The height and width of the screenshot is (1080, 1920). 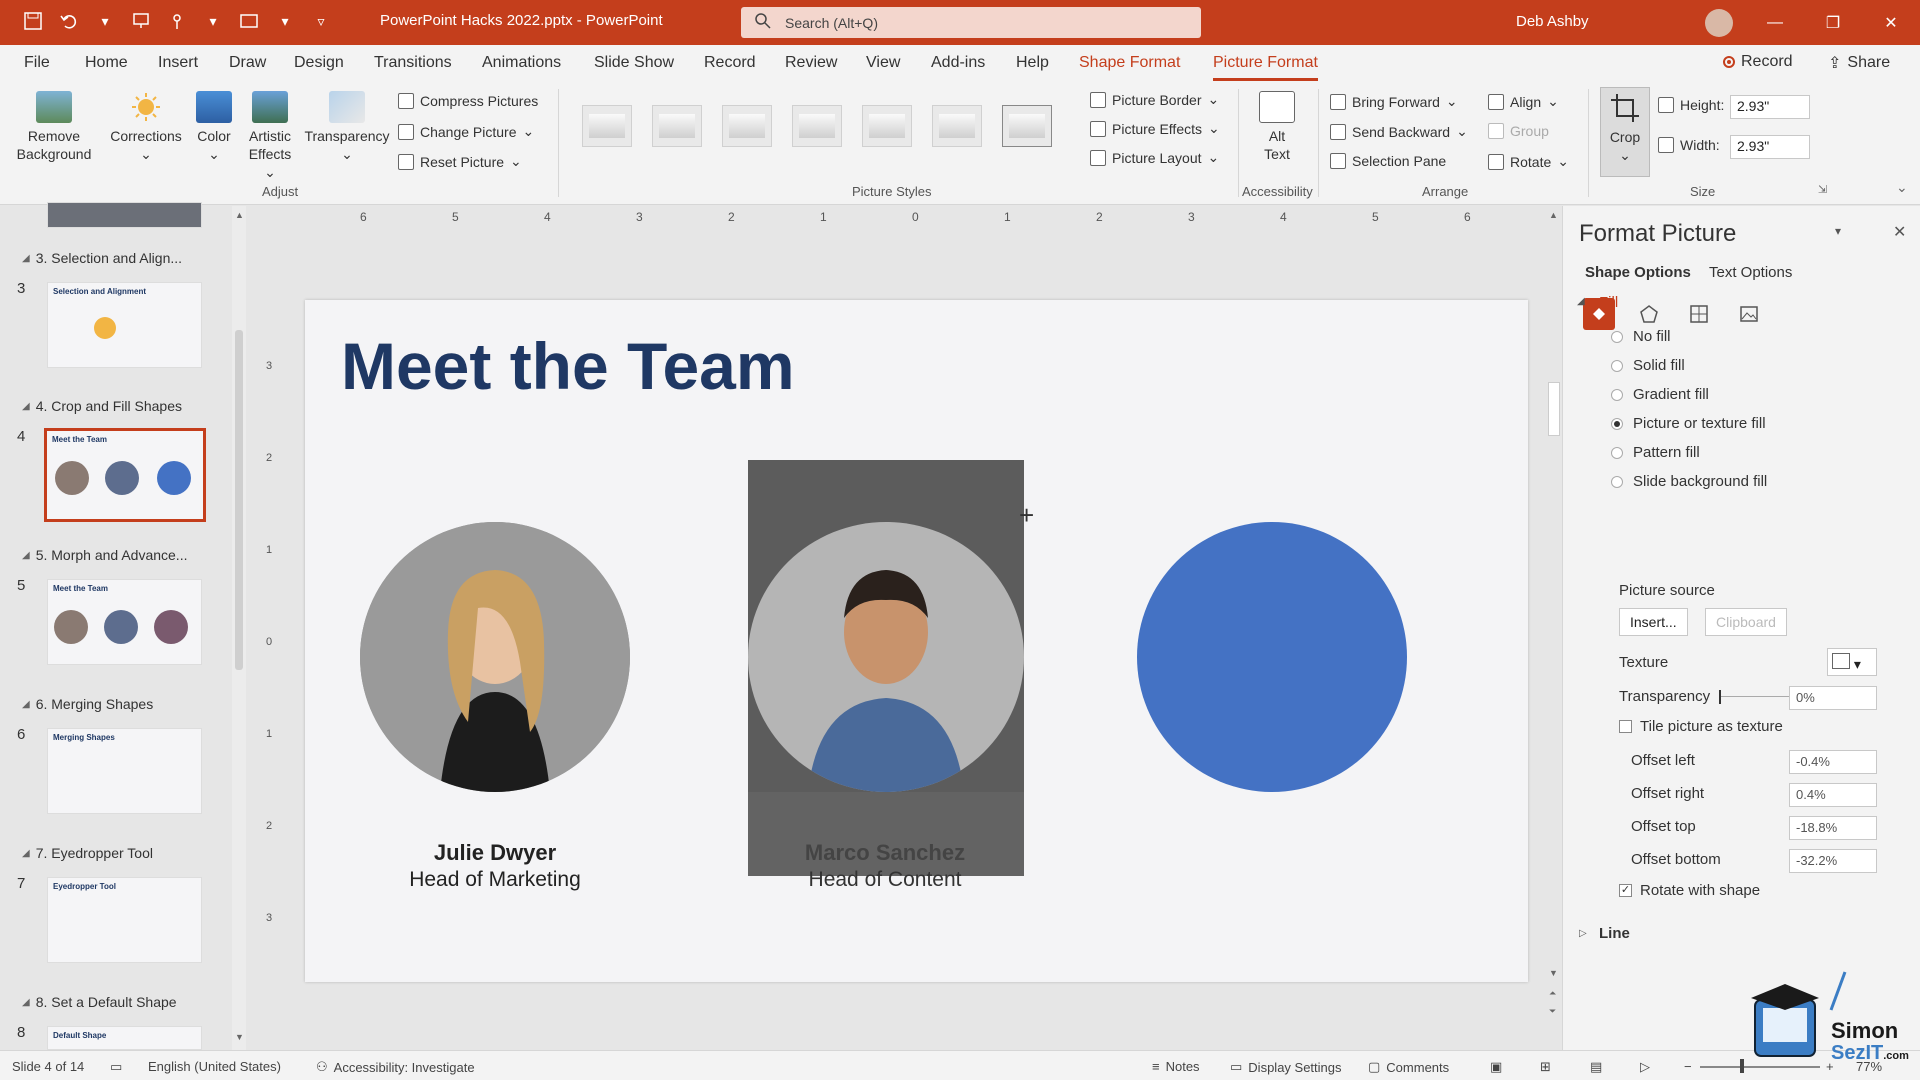 What do you see at coordinates (124, 622) in the screenshot?
I see `slide-thumbnail-5: Meet the Team` at bounding box center [124, 622].